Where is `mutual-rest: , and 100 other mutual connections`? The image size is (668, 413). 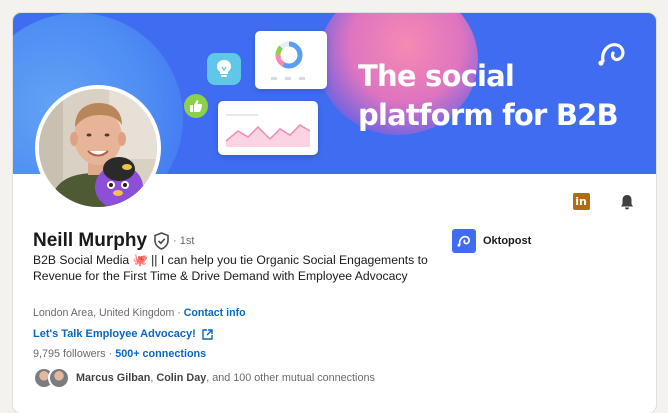 mutual-rest: , and 100 other mutual connections is located at coordinates (290, 378).